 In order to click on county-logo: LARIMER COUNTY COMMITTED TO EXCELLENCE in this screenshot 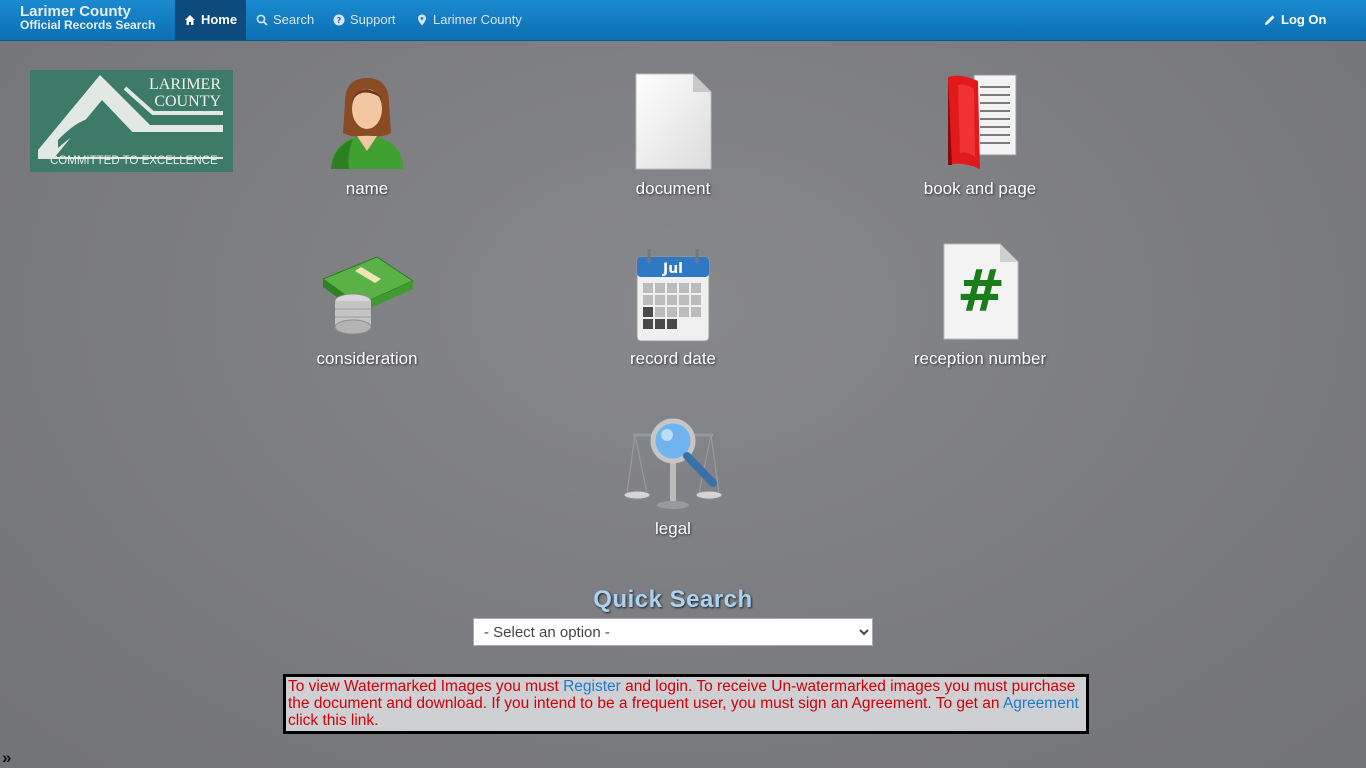, I will do `click(131, 121)`.